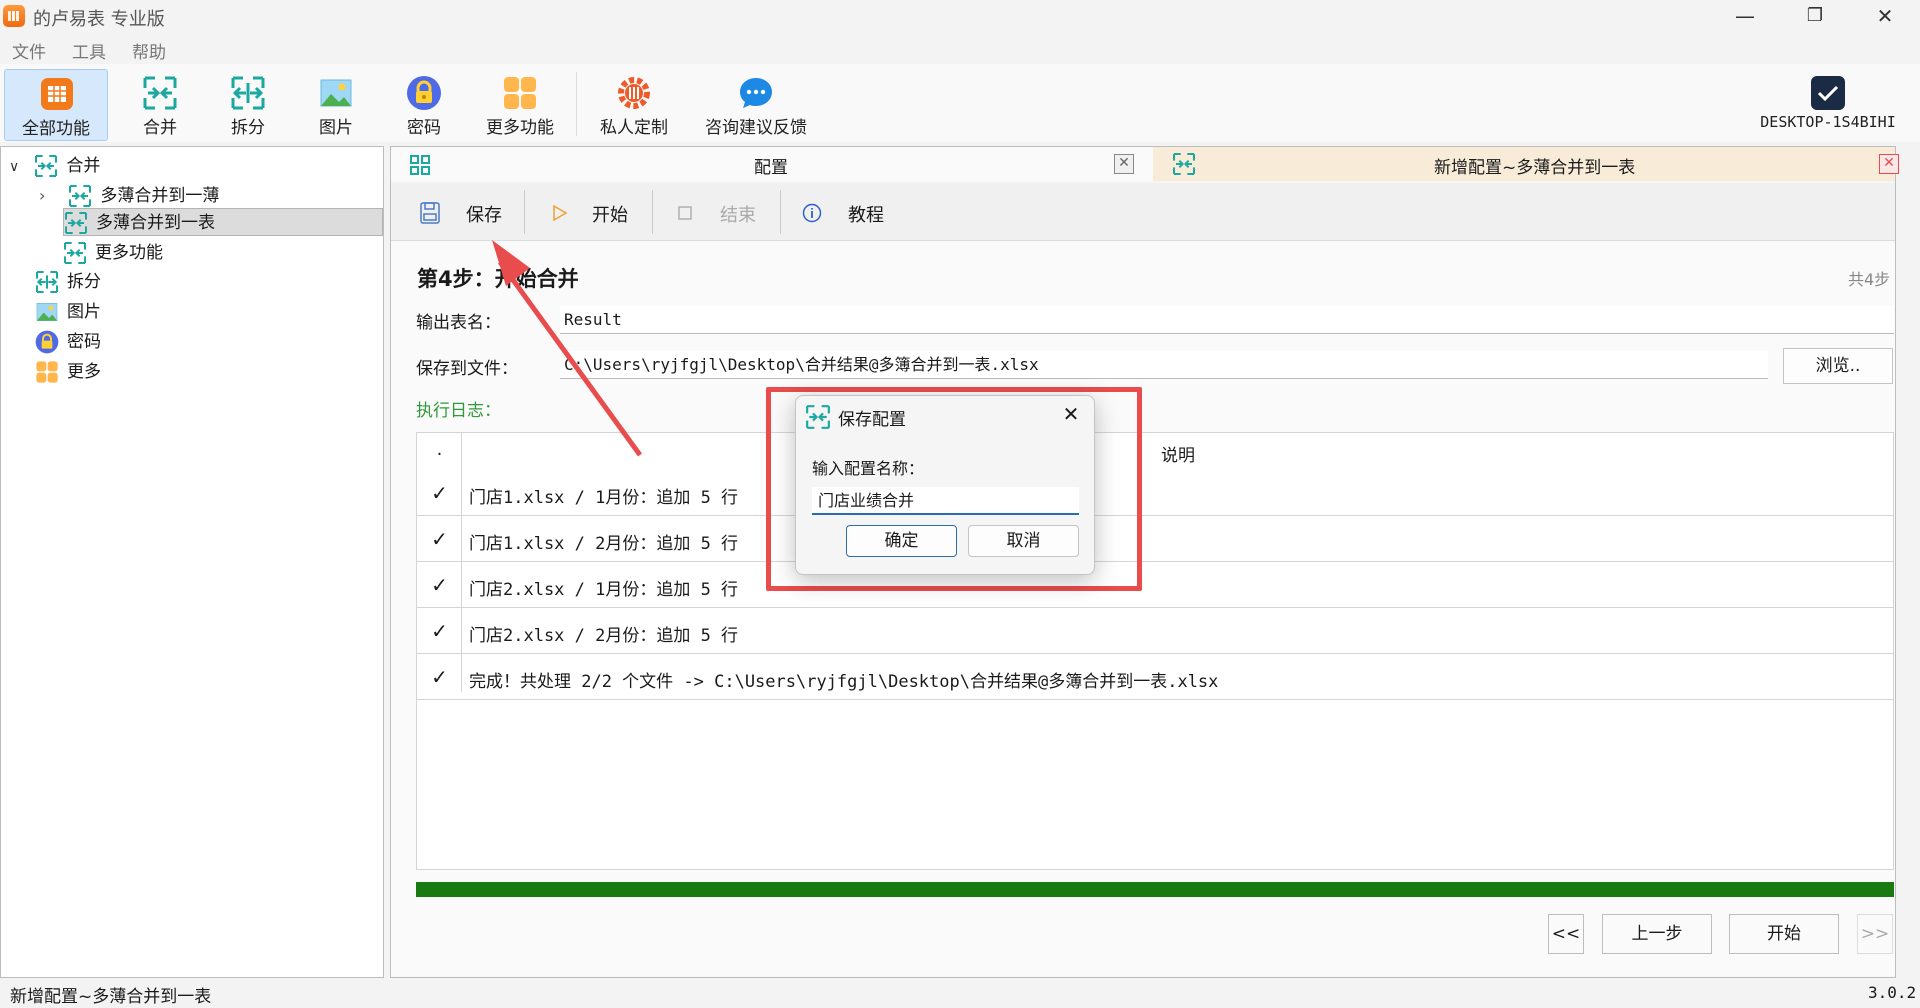  What do you see at coordinates (945, 501) in the screenshot?
I see `config-name-input: 门店业绩合并` at bounding box center [945, 501].